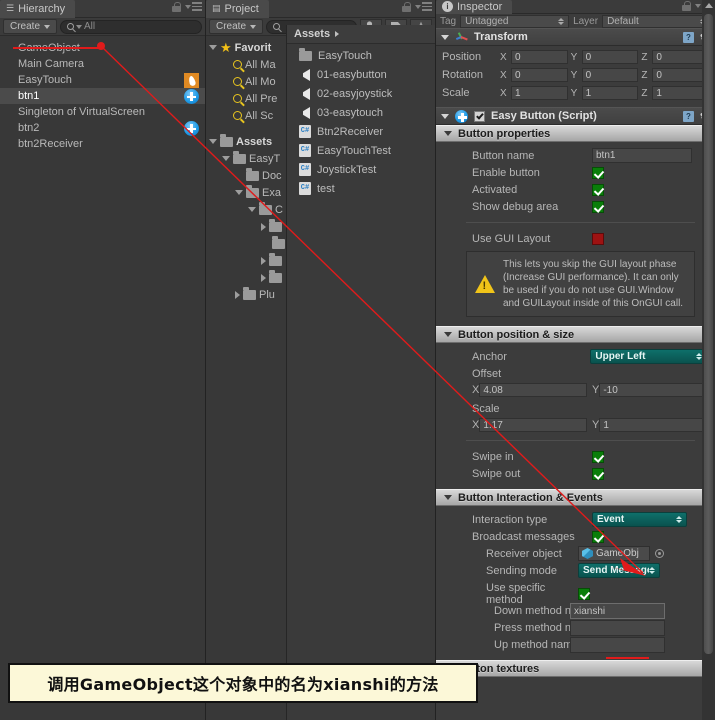  What do you see at coordinates (102, 96) in the screenshot?
I see `hierarchy-item-btn1: btn1` at bounding box center [102, 96].